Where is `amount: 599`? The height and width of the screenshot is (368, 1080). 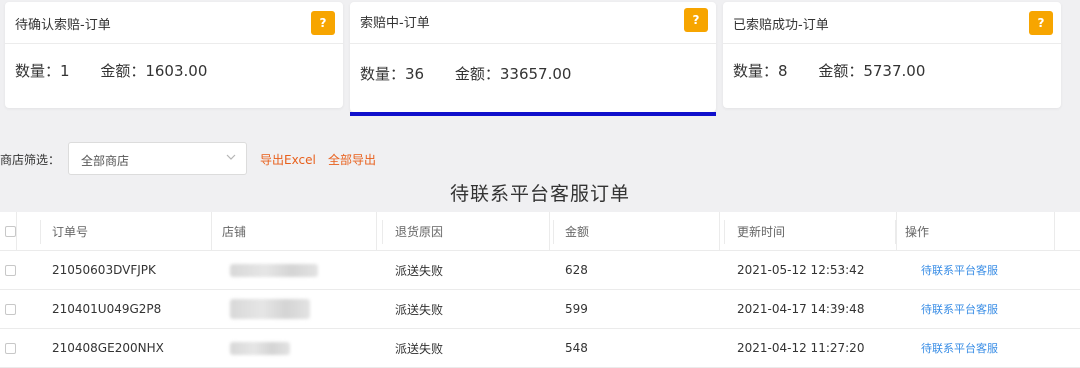 amount: 599 is located at coordinates (576, 309).